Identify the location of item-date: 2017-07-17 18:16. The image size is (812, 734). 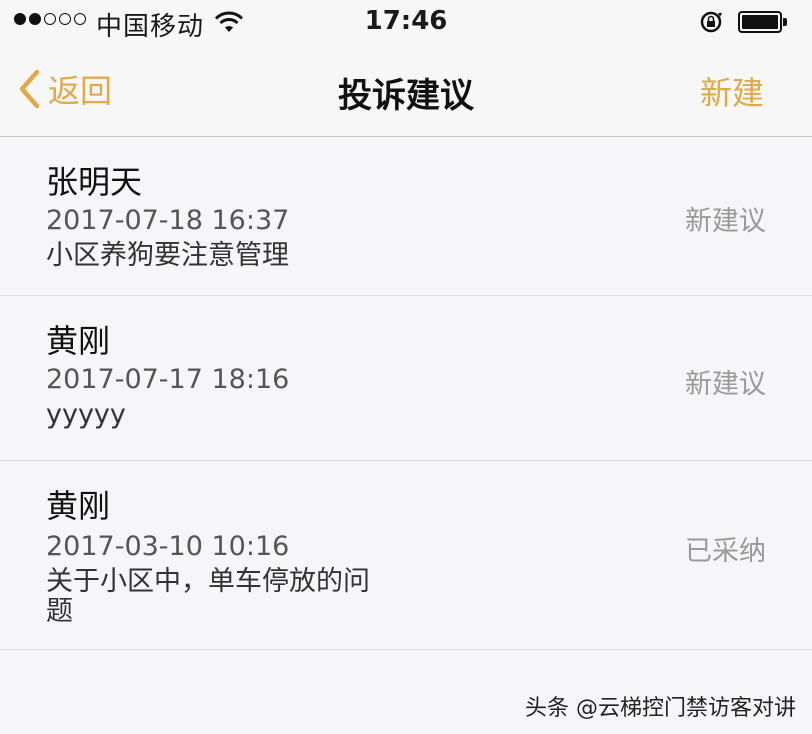
(168, 379).